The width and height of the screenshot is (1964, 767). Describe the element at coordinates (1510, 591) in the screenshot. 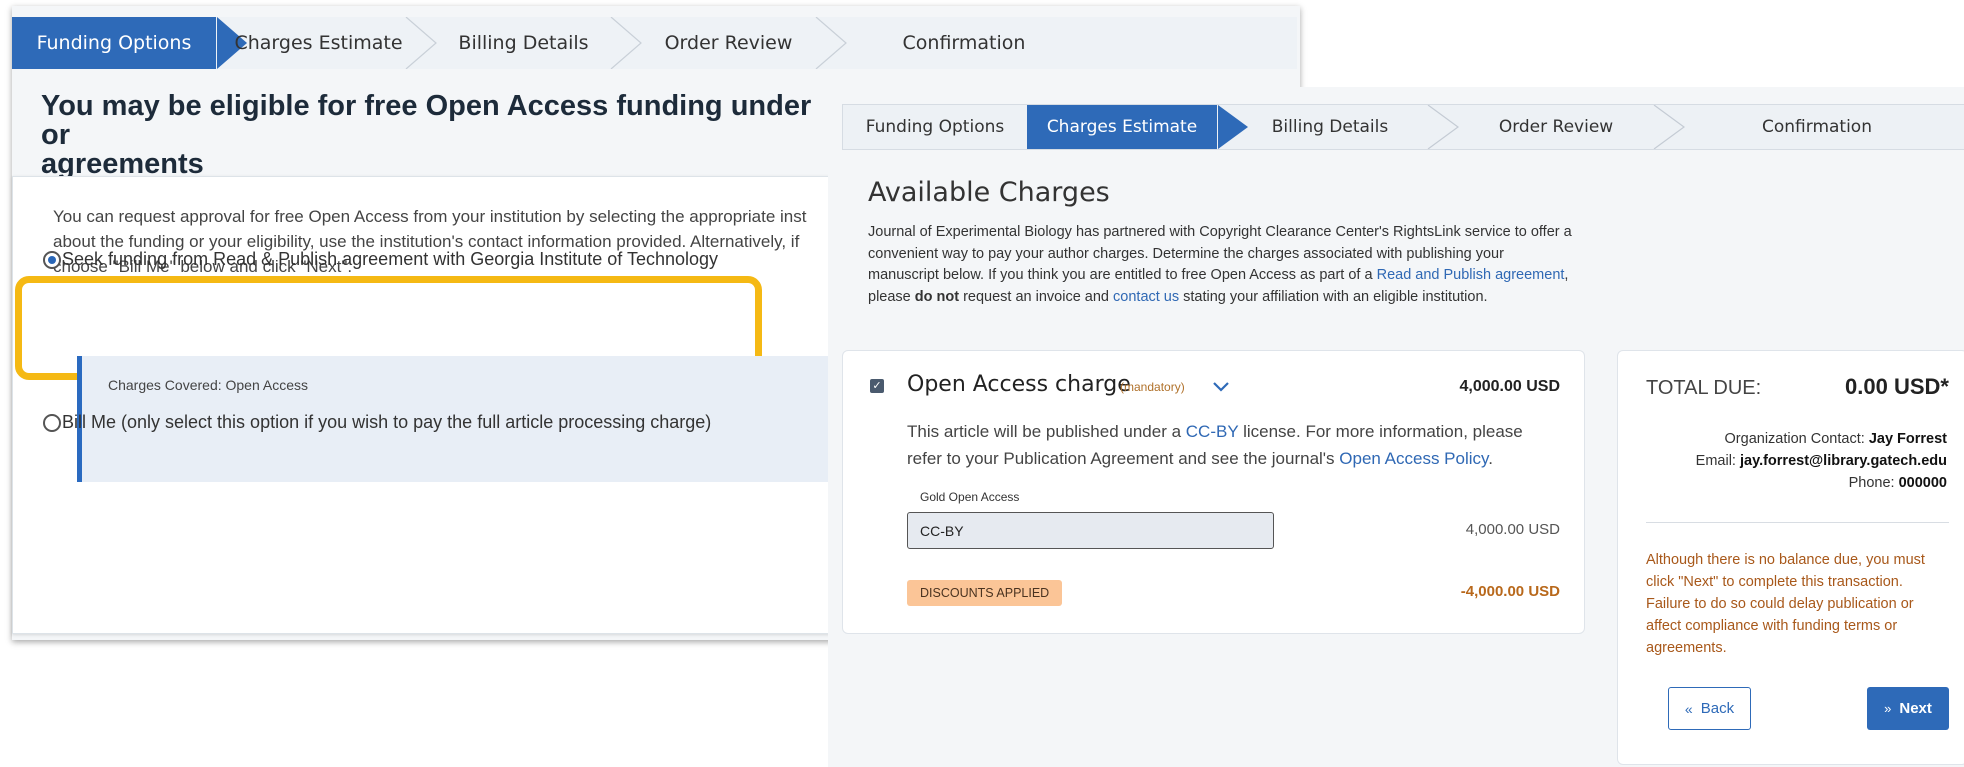

I see `discount-amount: -4,000.00 USD` at that location.